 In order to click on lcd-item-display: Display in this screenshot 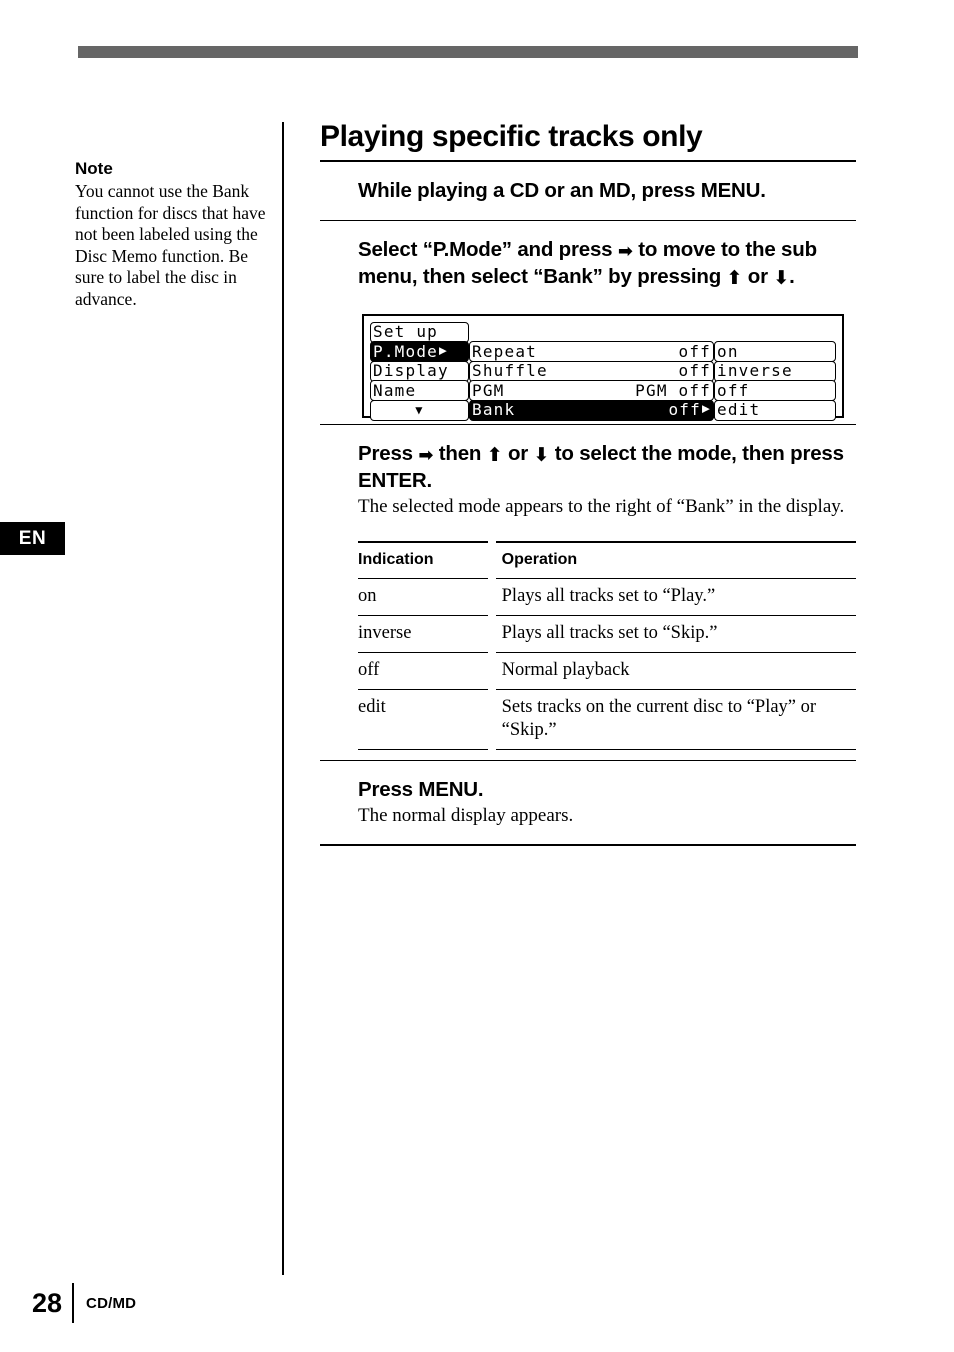, I will do `click(419, 371)`.